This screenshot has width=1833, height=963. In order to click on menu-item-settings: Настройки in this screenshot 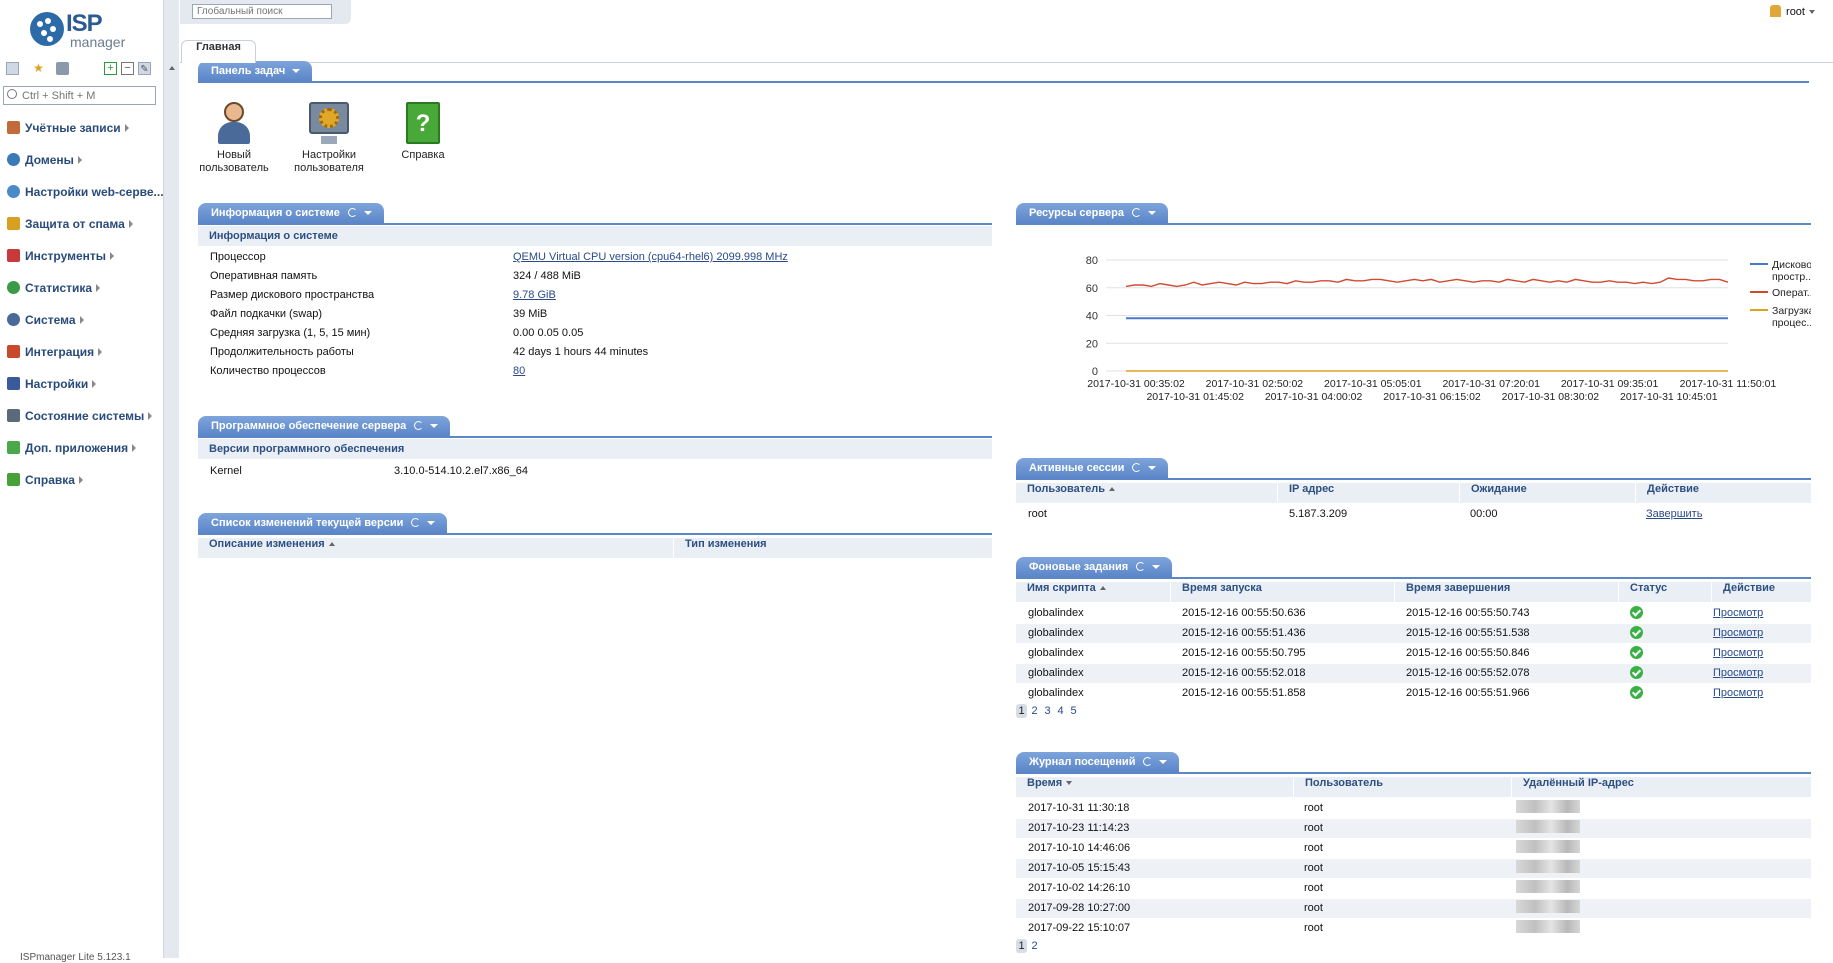, I will do `click(84, 391)`.